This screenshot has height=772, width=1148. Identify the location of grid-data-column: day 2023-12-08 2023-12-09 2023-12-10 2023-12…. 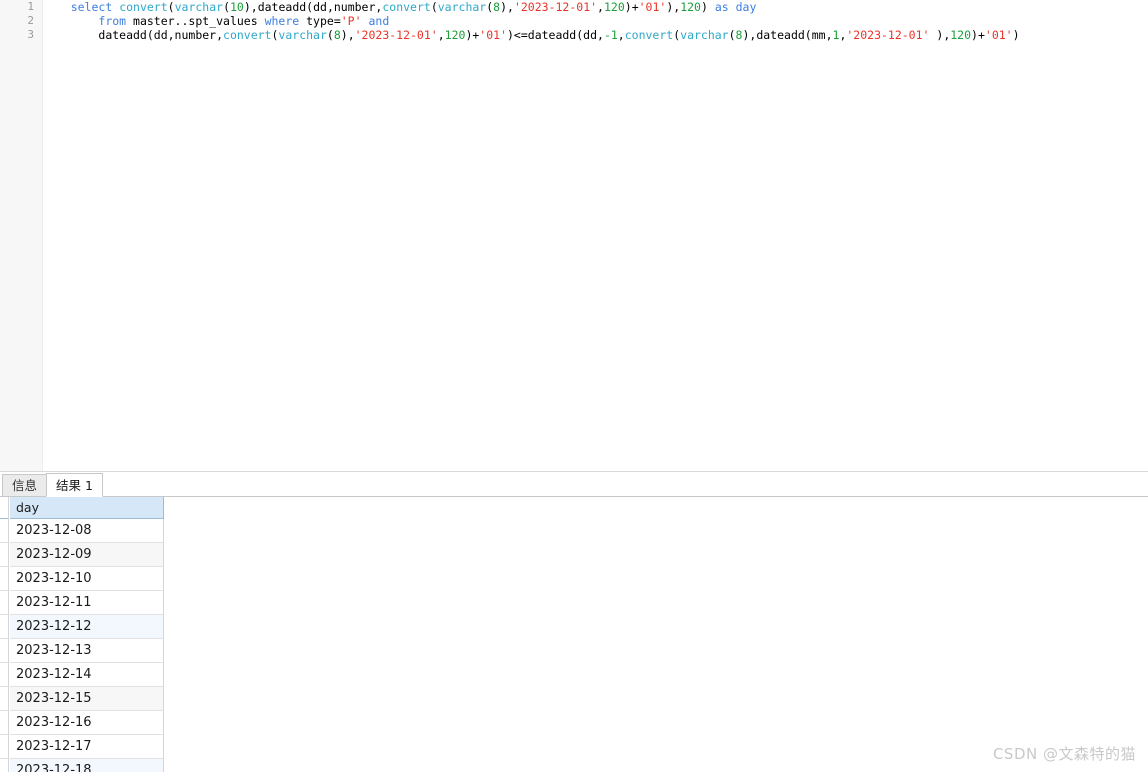
(87, 634).